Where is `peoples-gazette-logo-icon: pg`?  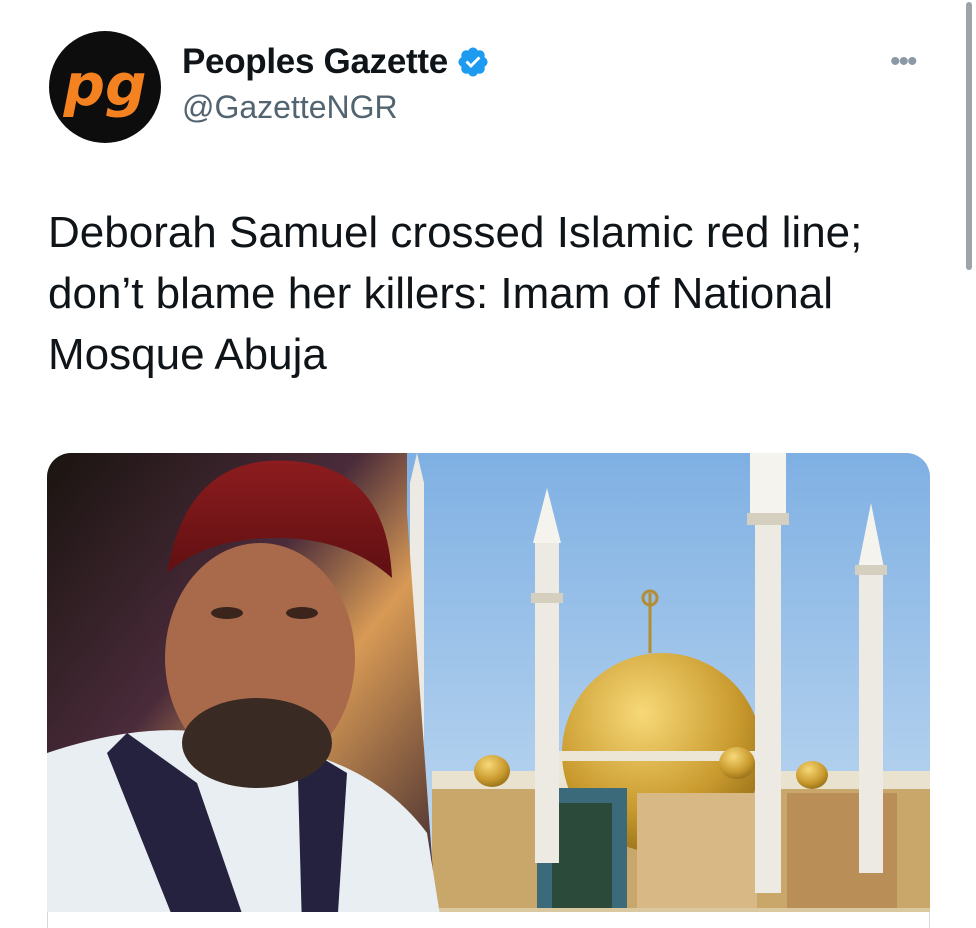
peoples-gazette-logo-icon: pg is located at coordinates (104, 85).